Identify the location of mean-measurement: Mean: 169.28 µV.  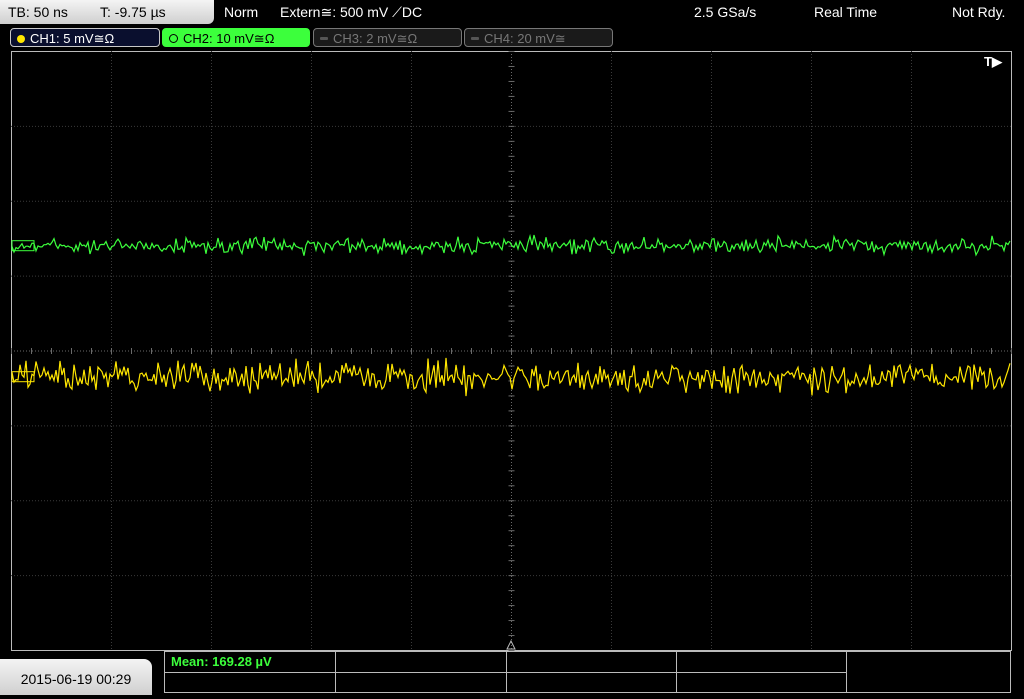
(221, 661).